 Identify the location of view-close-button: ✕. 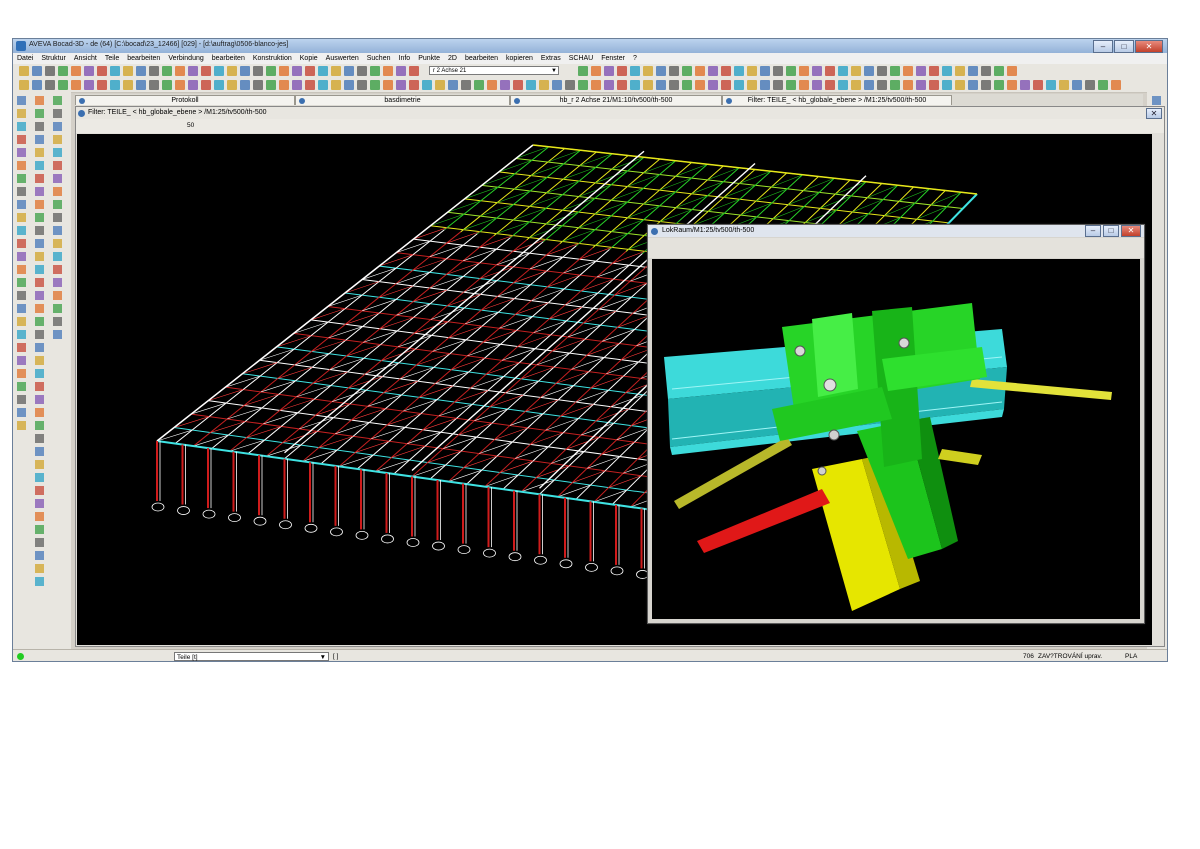
(1154, 113).